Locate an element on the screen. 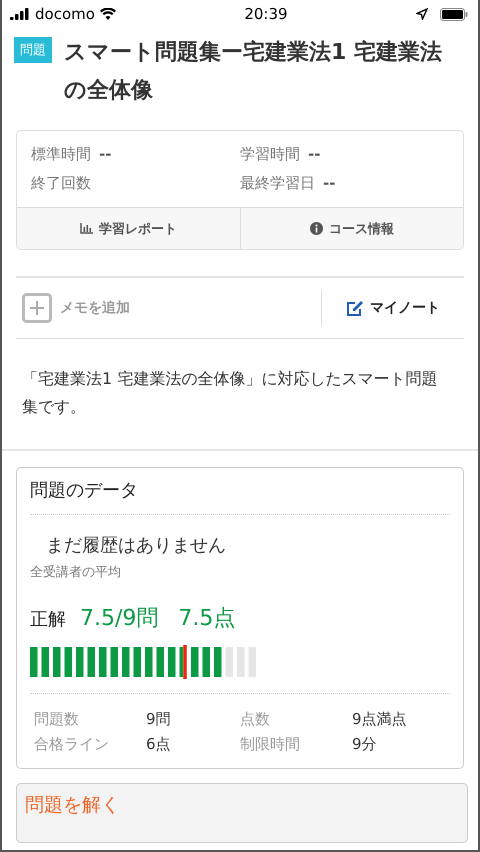 Image resolution: width=480 pixels, height=852 pixels. score-value: 7.5点 is located at coordinates (207, 619).